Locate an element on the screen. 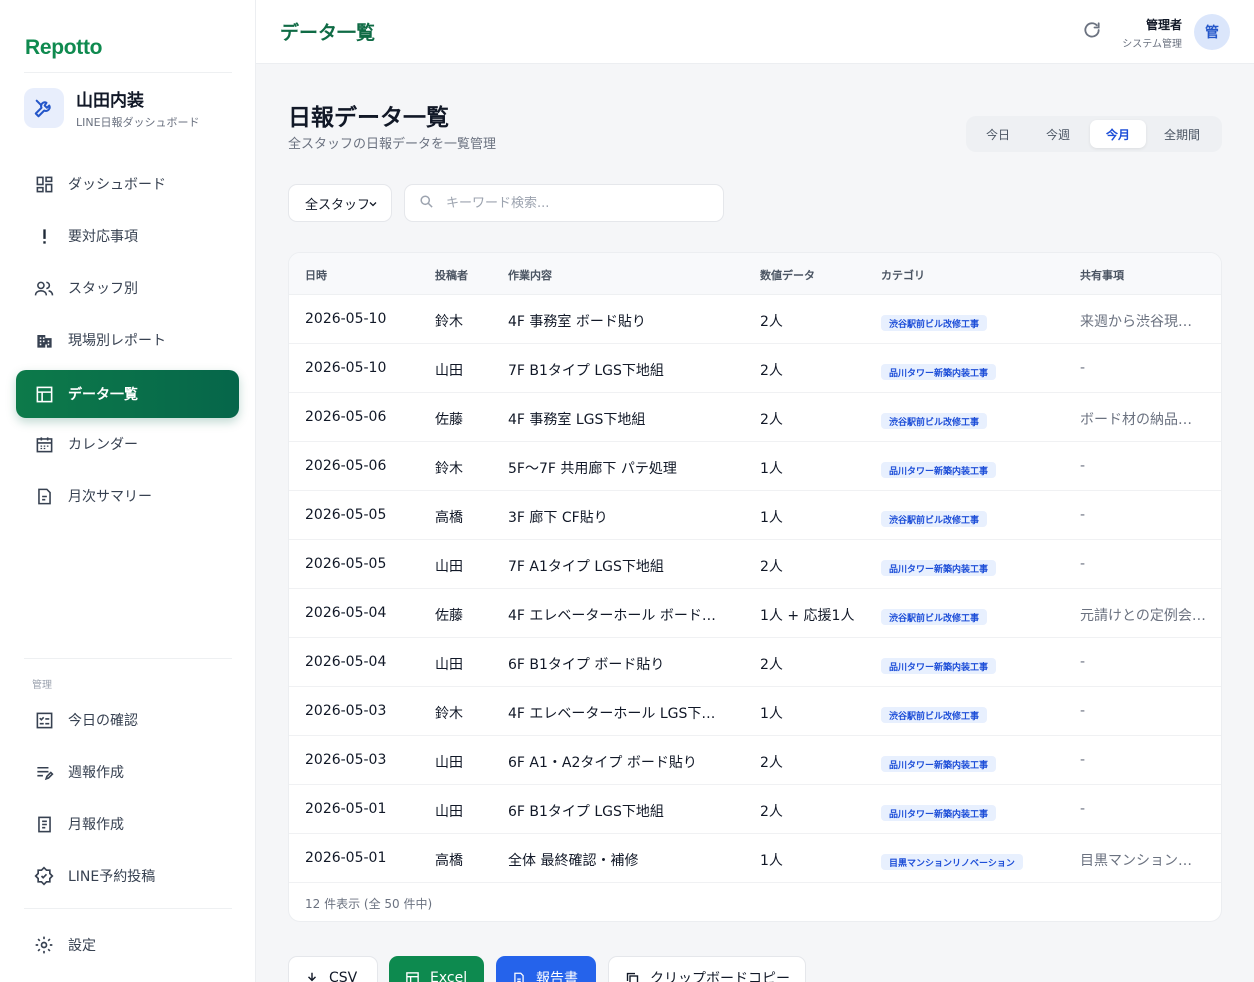  sidebar-item-site-report: 現場別レポート is located at coordinates (127, 340).